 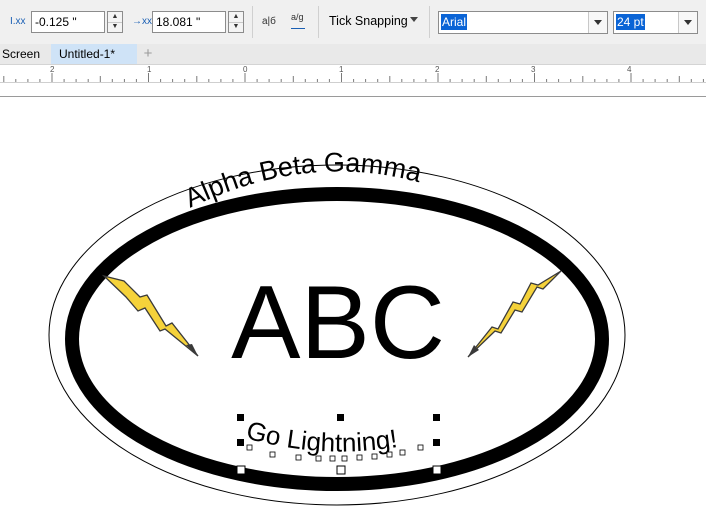 What do you see at coordinates (21, 54) in the screenshot?
I see `tab-screen: Screen` at bounding box center [21, 54].